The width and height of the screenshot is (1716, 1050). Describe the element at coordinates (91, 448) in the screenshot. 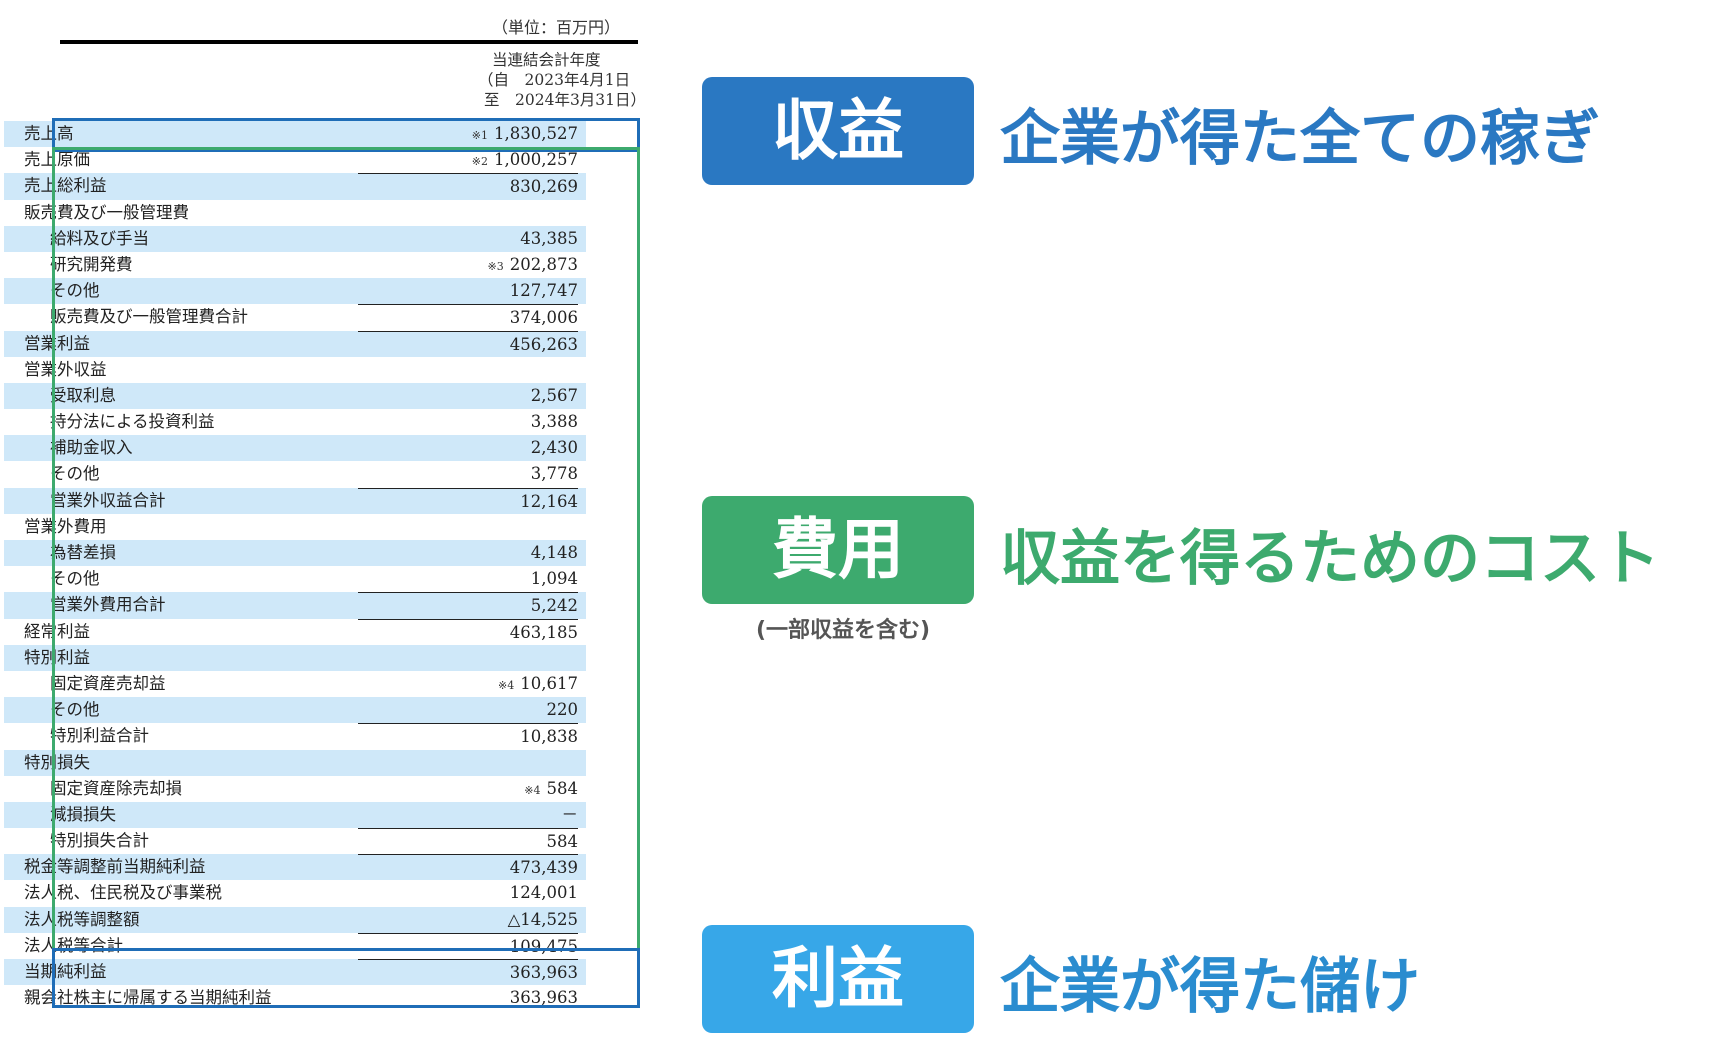

I see `row-label: 補助金収入` at that location.